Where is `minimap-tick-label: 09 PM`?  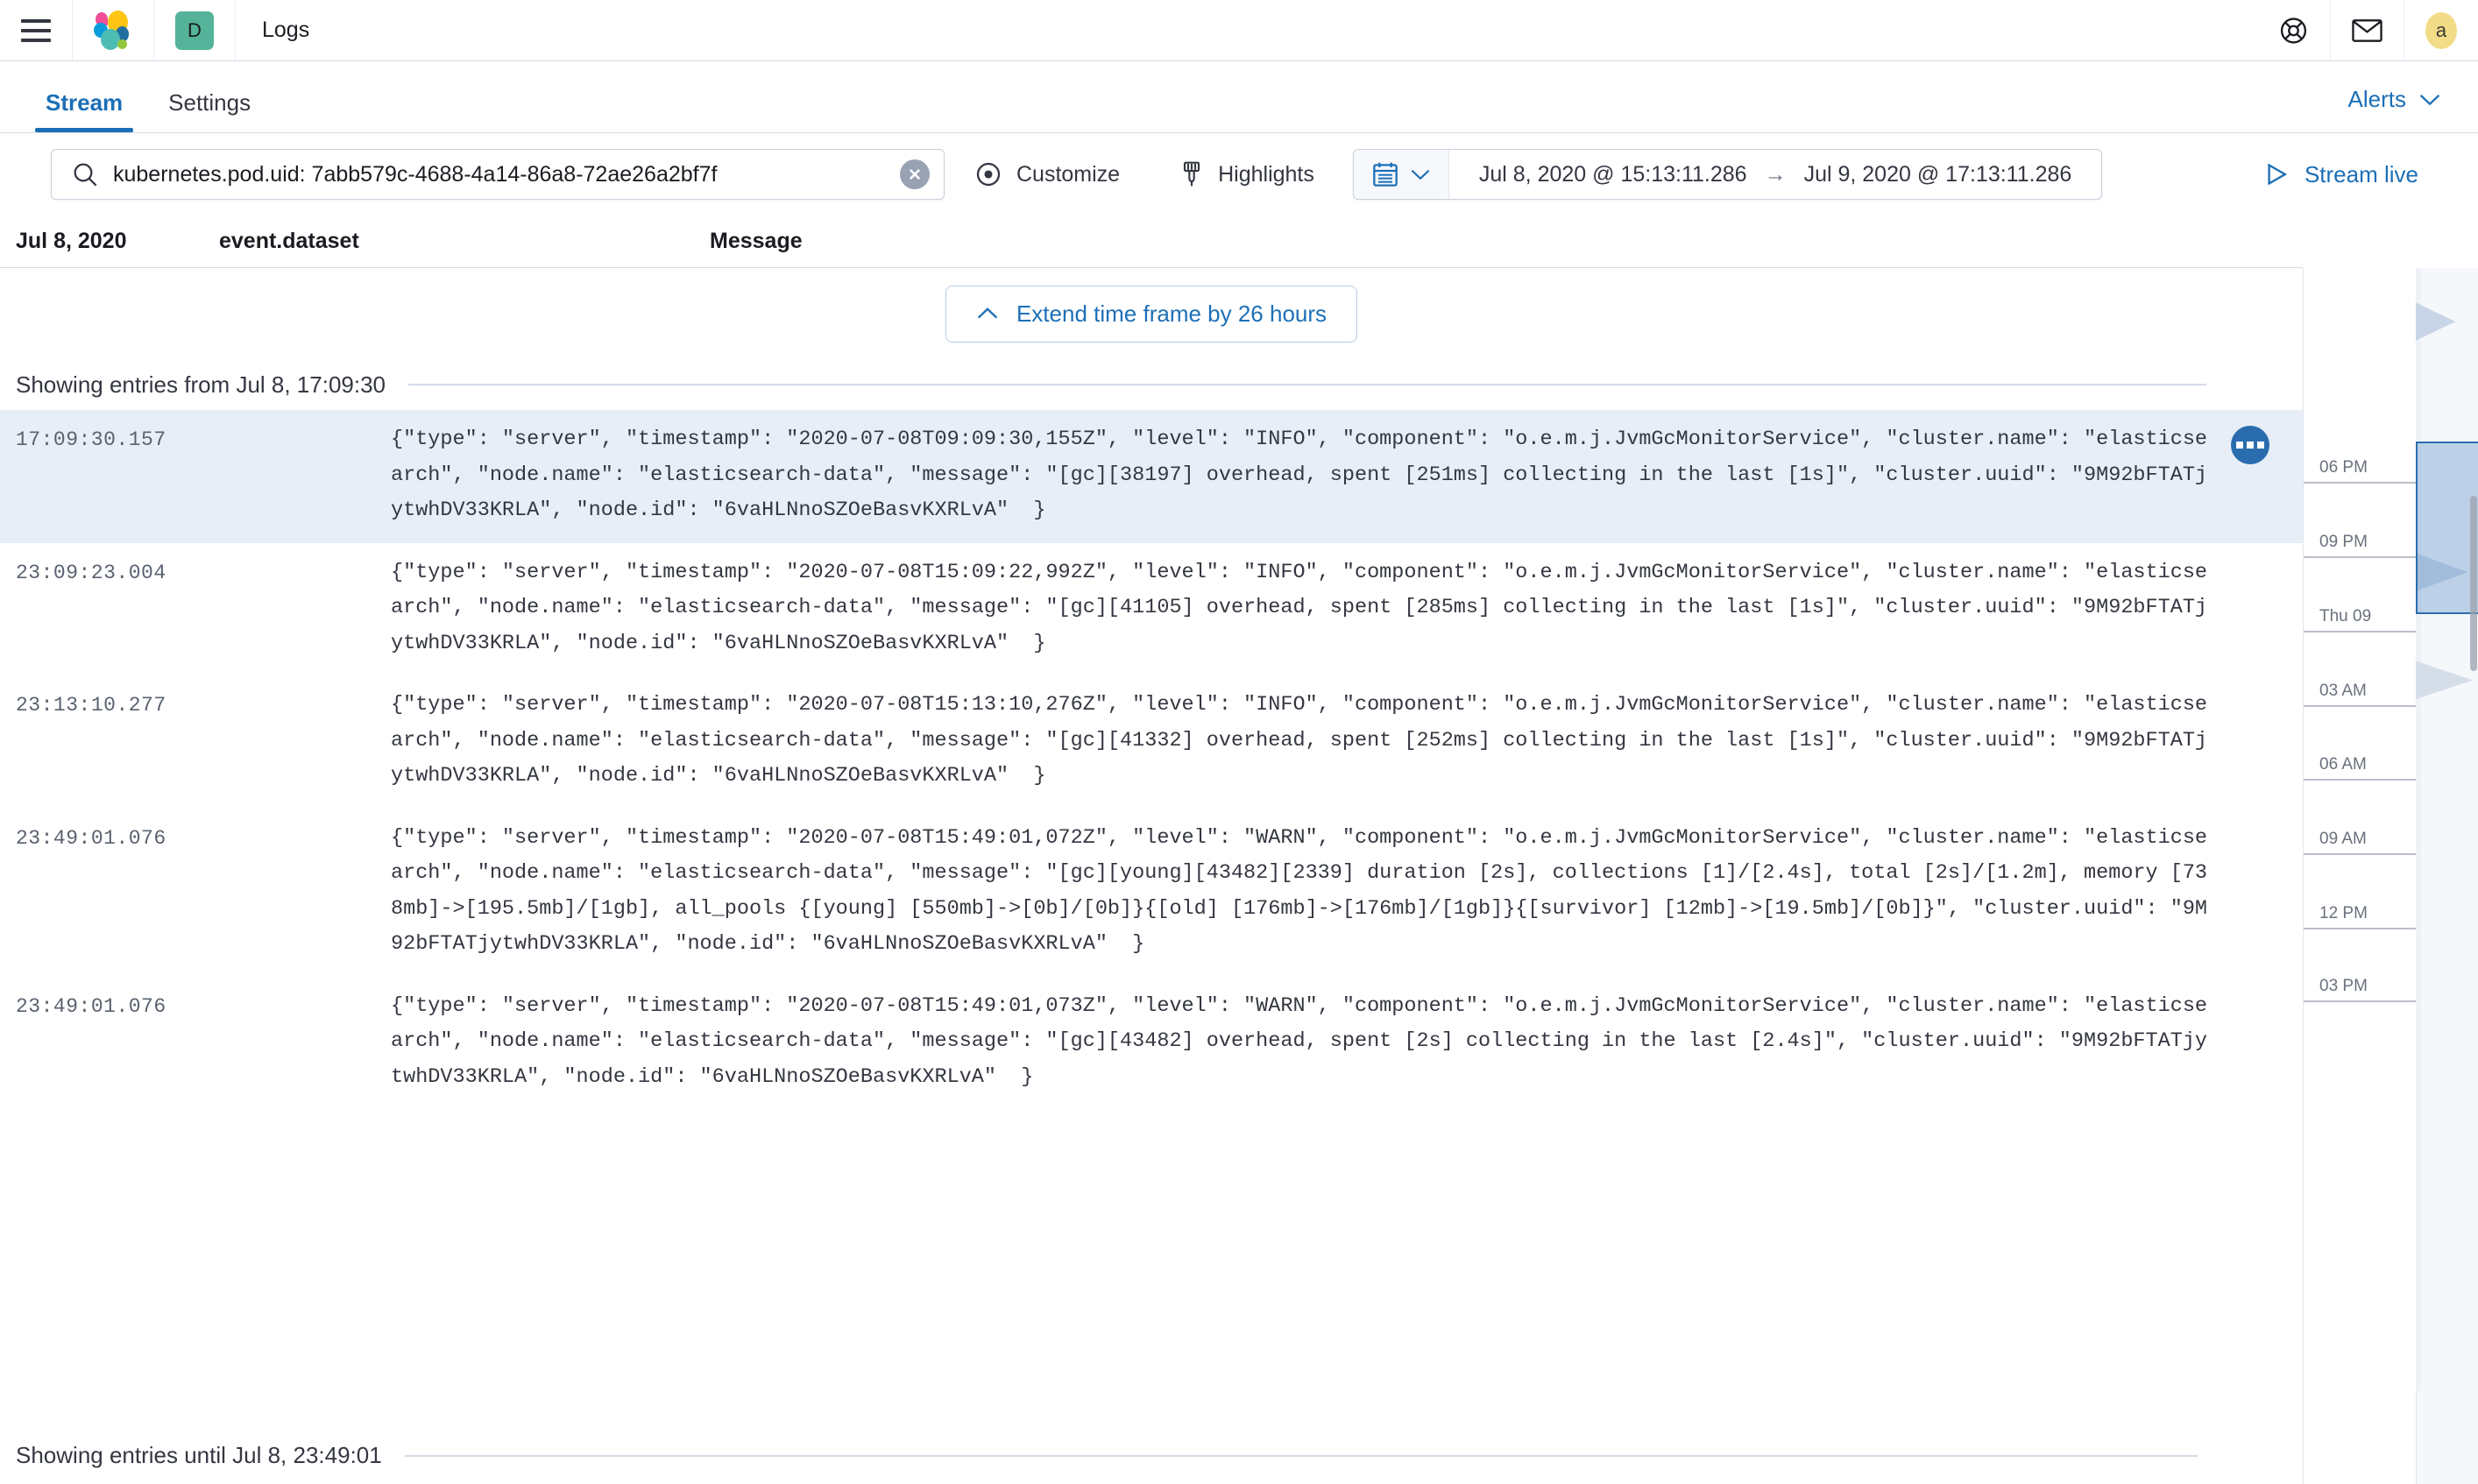
minimap-tick-label: 09 PM is located at coordinates (2343, 542).